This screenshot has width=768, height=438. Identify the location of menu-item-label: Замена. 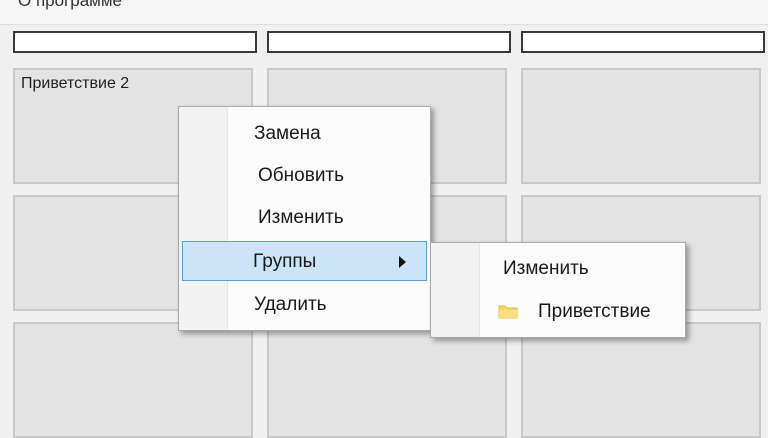
(287, 133).